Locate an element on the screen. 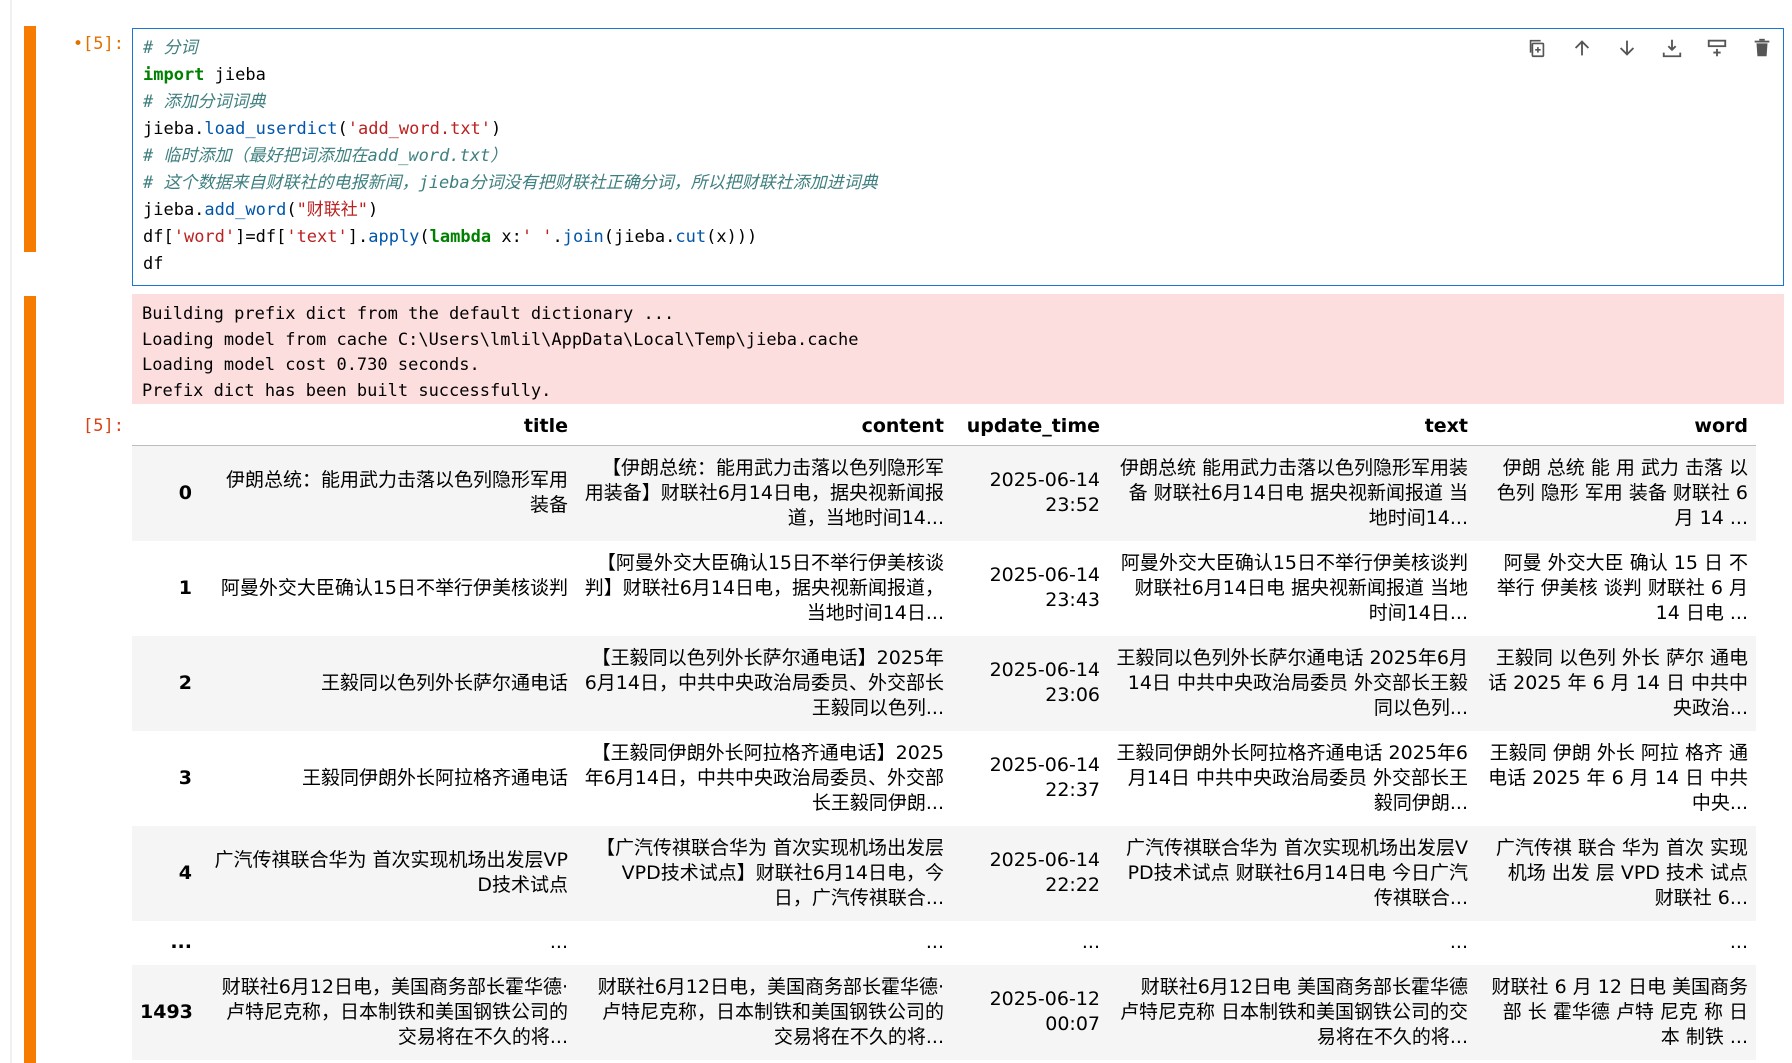  insert-below-icon is located at coordinates (1672, 48).